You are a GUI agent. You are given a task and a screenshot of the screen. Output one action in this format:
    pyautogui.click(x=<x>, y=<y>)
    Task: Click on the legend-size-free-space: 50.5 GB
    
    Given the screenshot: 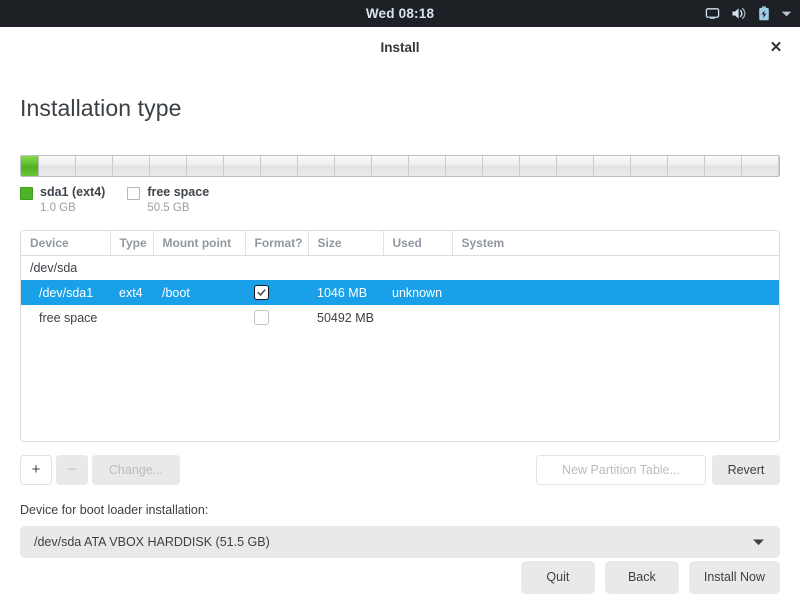 What is the action you would take?
    pyautogui.click(x=168, y=208)
    